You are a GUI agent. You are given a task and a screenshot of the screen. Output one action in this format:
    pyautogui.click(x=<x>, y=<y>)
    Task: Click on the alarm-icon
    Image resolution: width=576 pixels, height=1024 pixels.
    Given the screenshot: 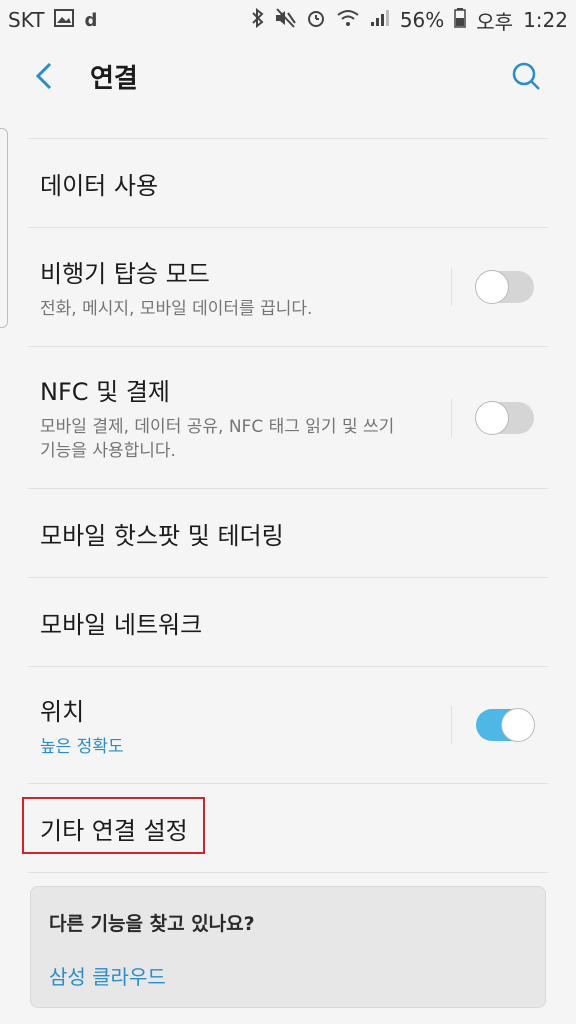 What is the action you would take?
    pyautogui.click(x=316, y=20)
    